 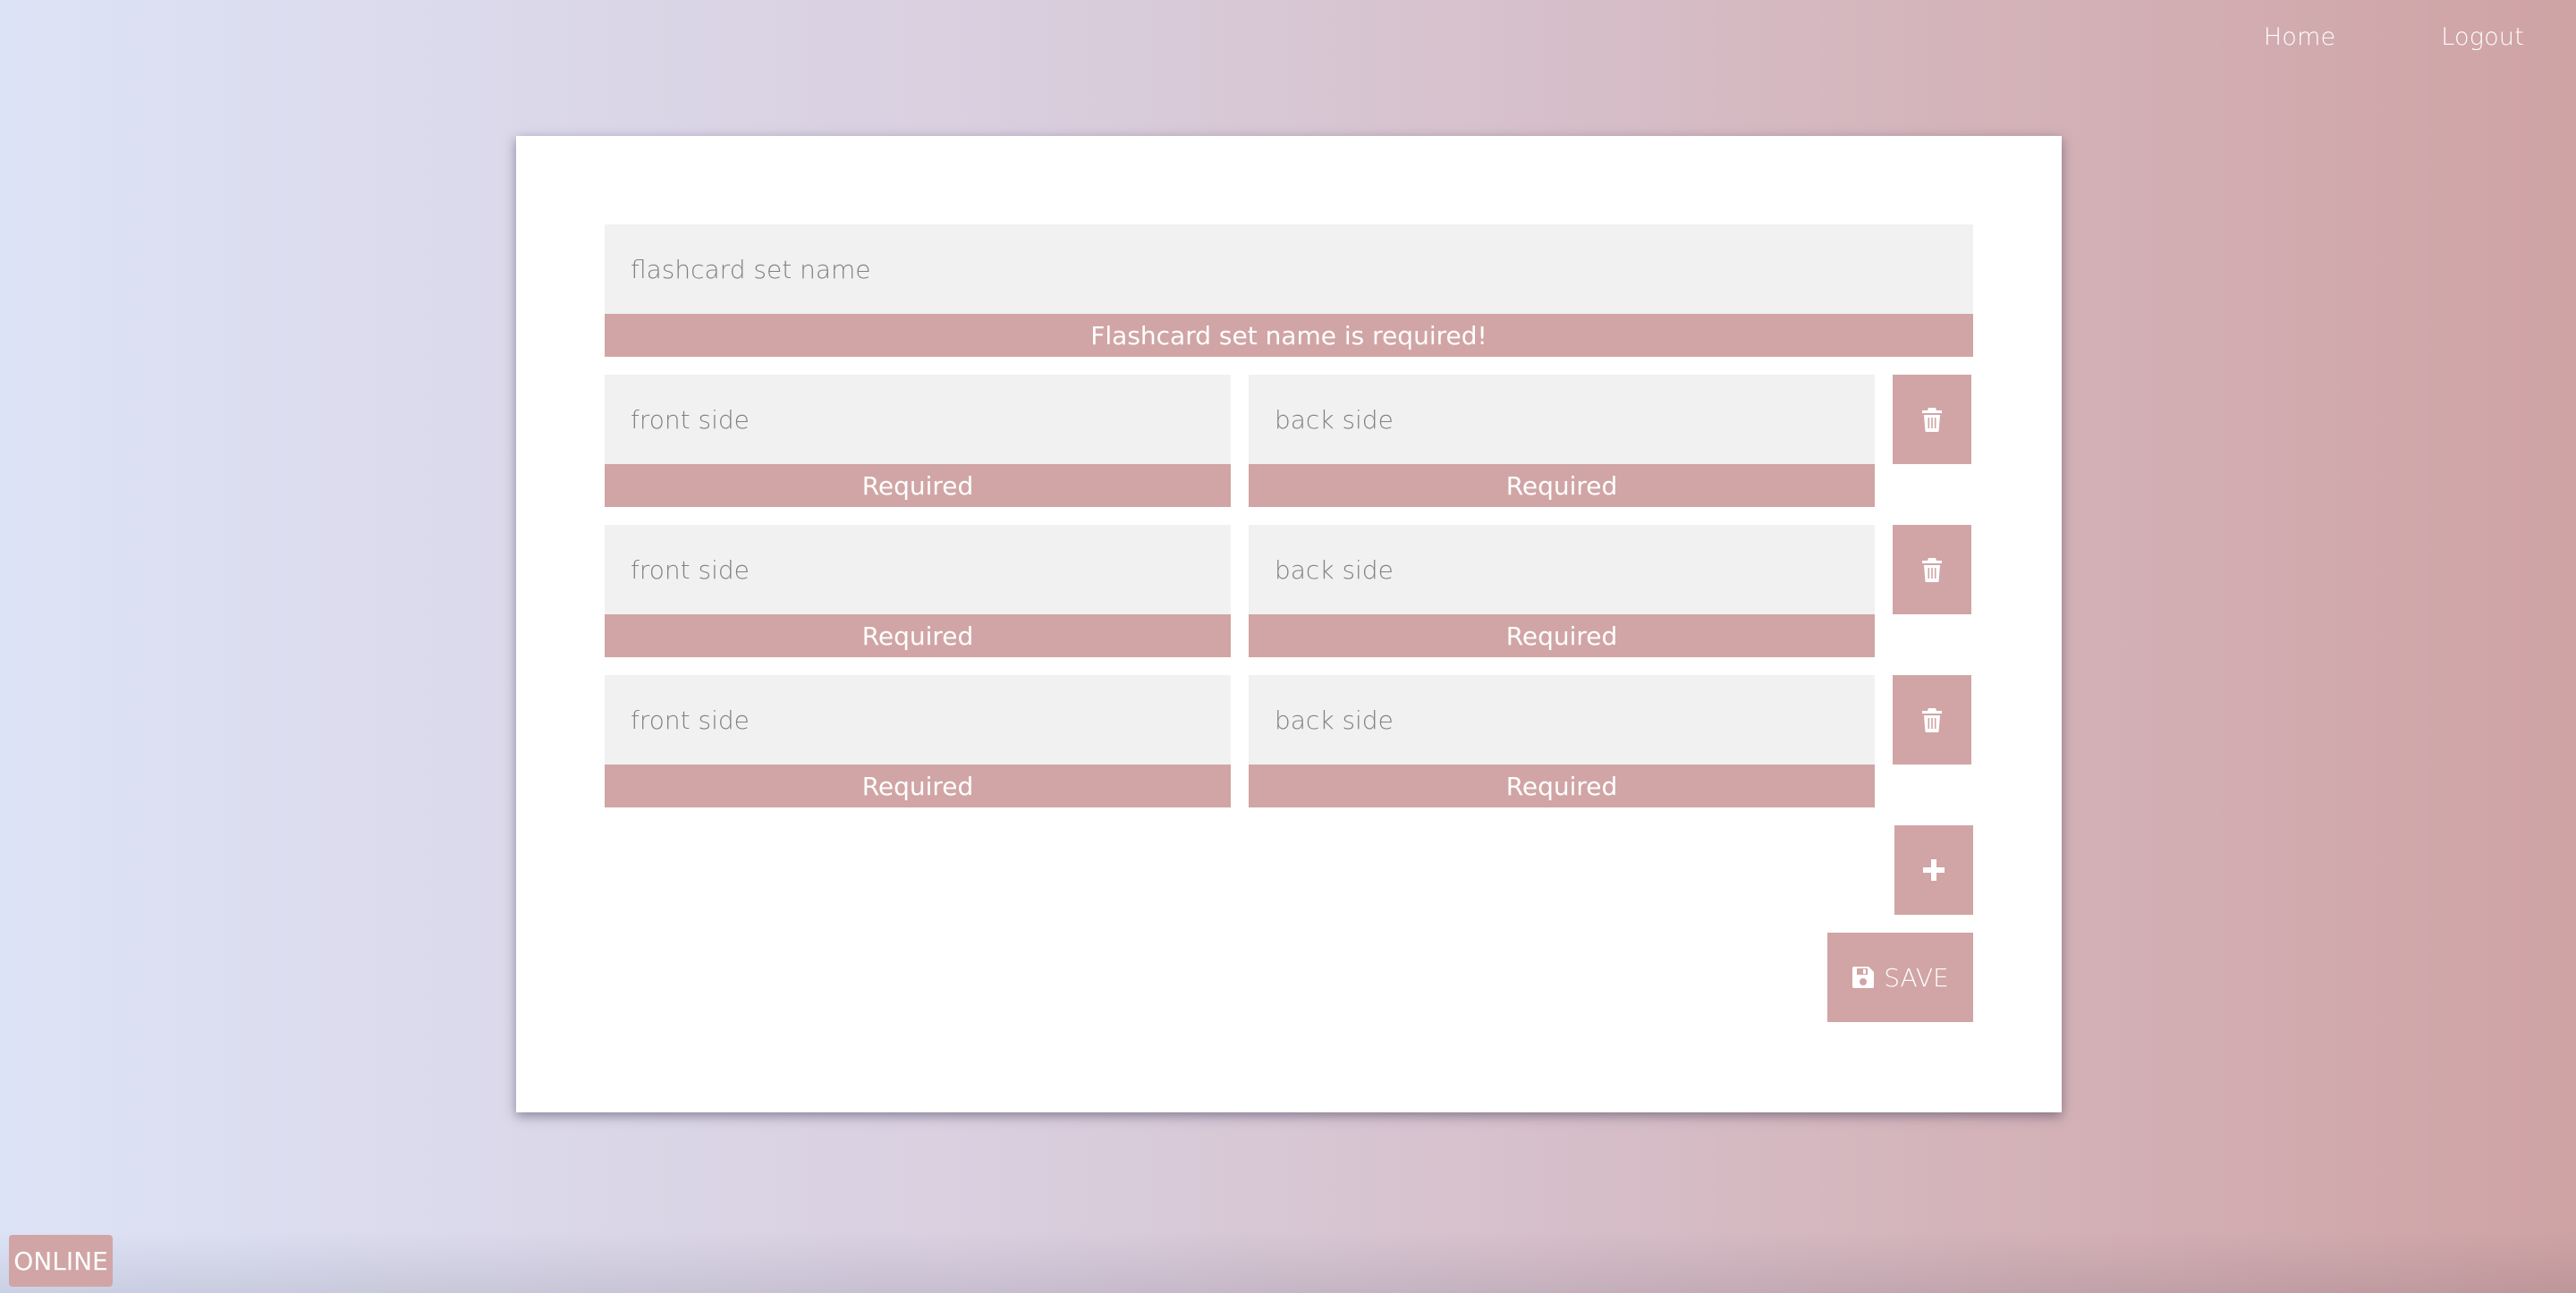 What do you see at coordinates (1289, 269) in the screenshot?
I see `set-name-input: flashcard set name` at bounding box center [1289, 269].